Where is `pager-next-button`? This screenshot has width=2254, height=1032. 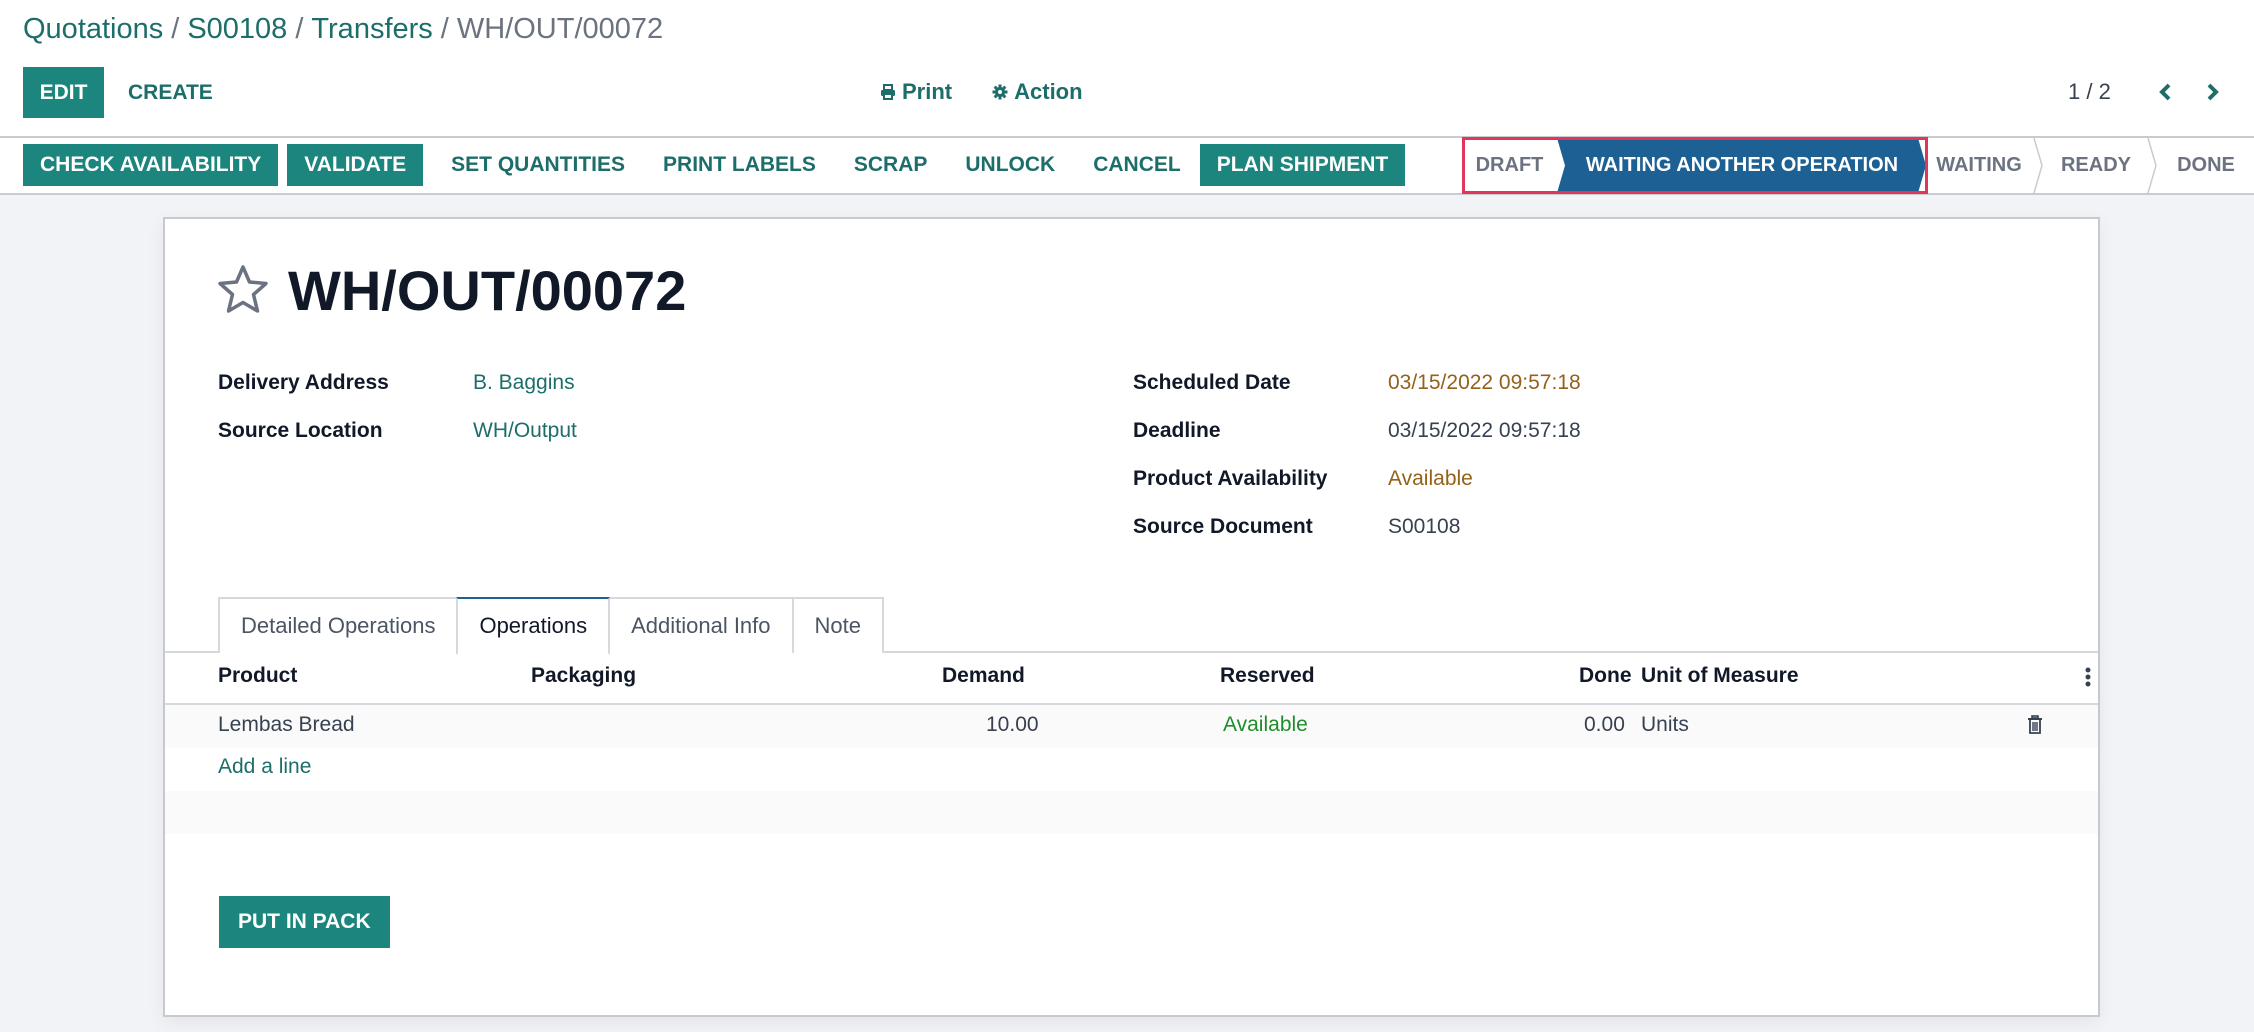
pager-next-button is located at coordinates (2213, 92).